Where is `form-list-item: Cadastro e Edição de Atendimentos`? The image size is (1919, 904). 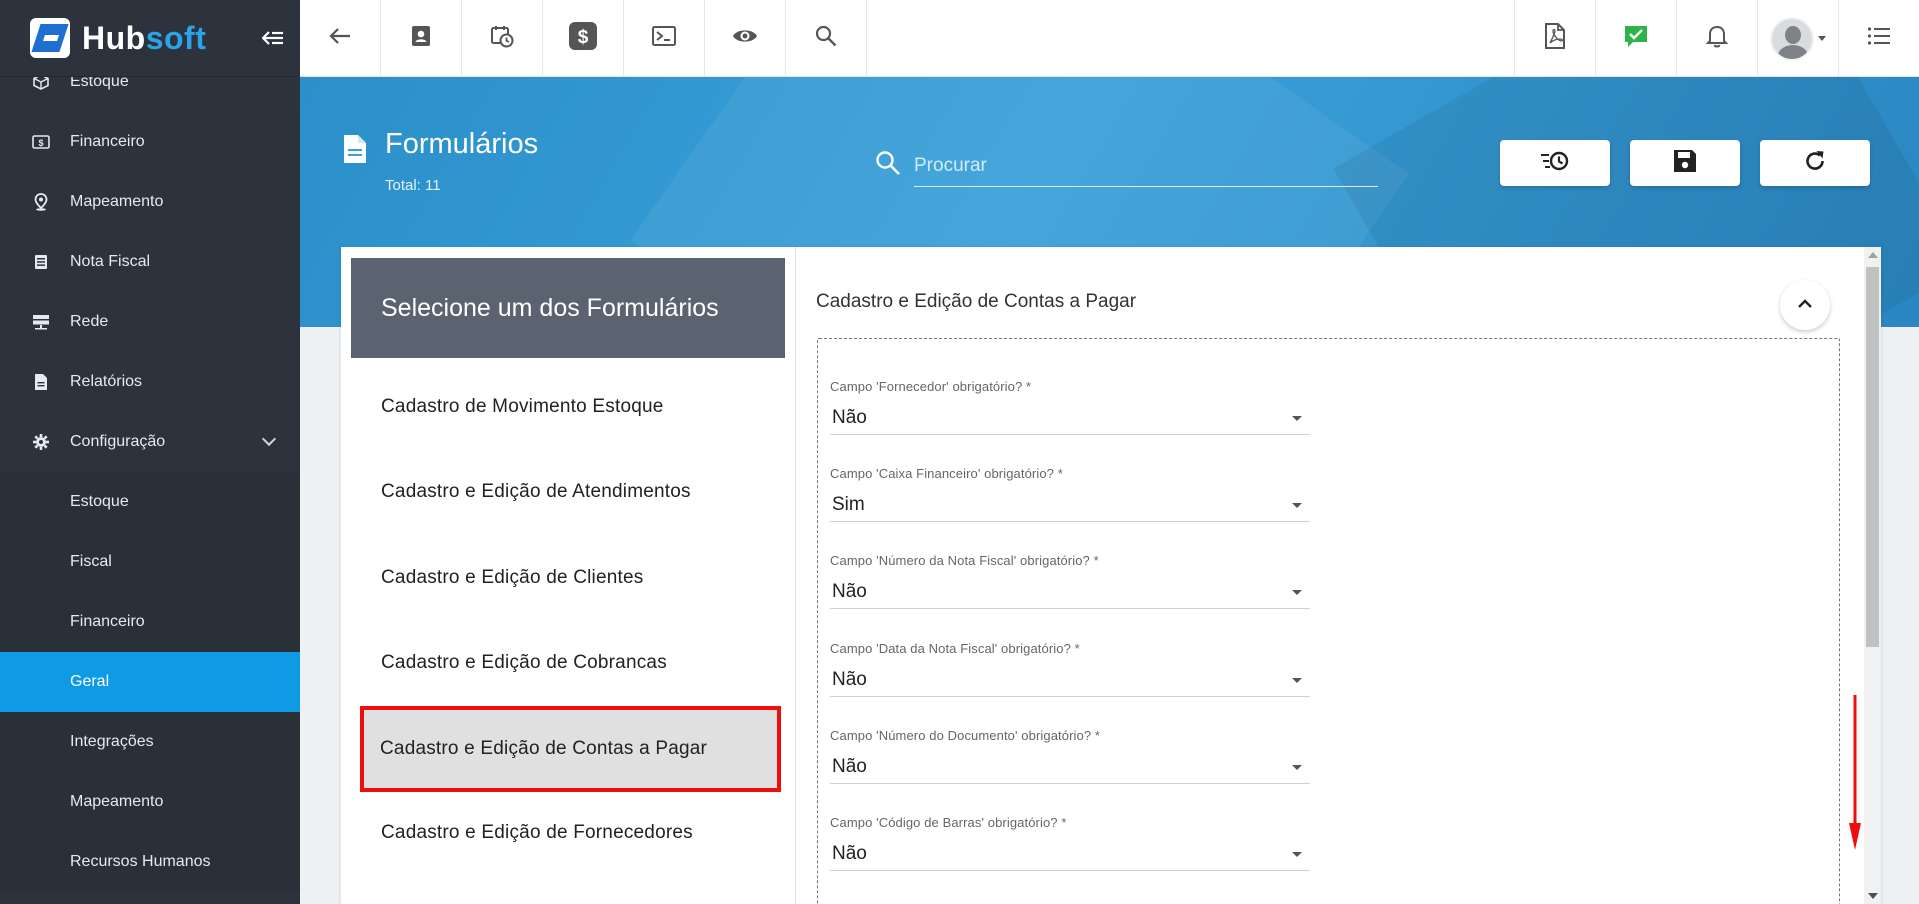
form-list-item: Cadastro e Edição de Atendimentos is located at coordinates (568, 491).